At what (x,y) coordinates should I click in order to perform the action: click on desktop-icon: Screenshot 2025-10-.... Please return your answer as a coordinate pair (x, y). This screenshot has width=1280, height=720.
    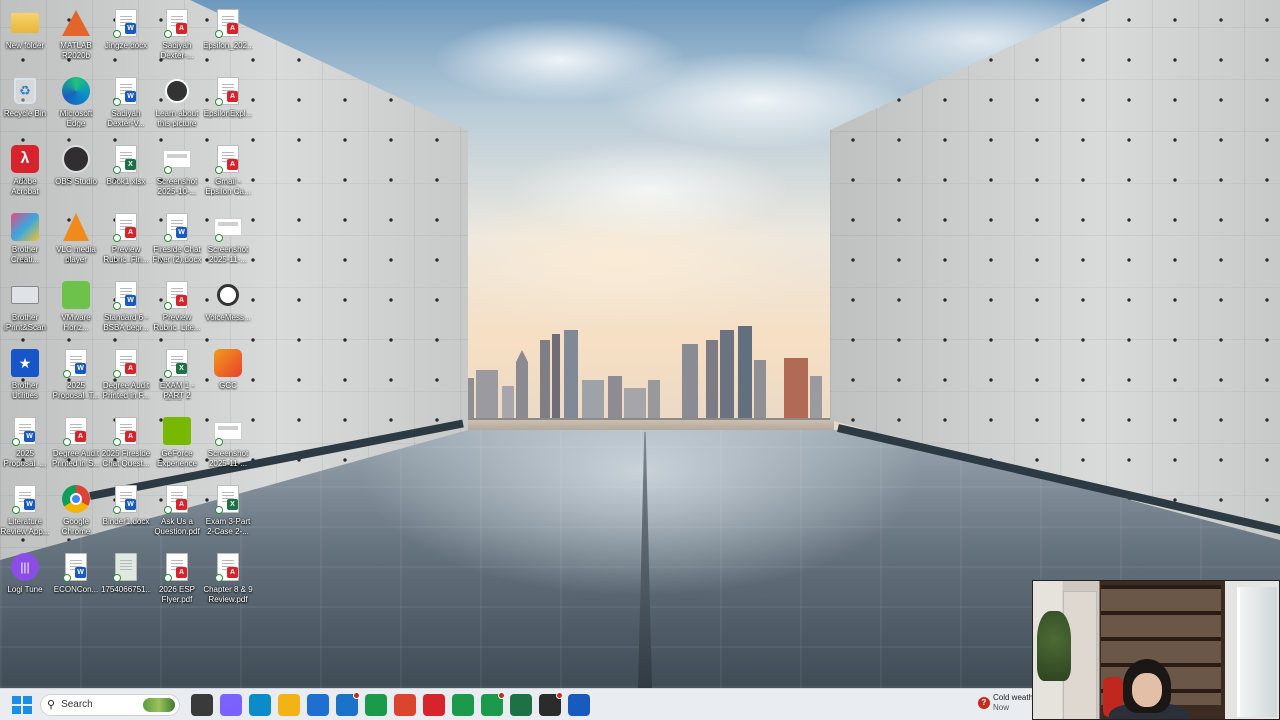
    Looking at the image, I should click on (177, 173).